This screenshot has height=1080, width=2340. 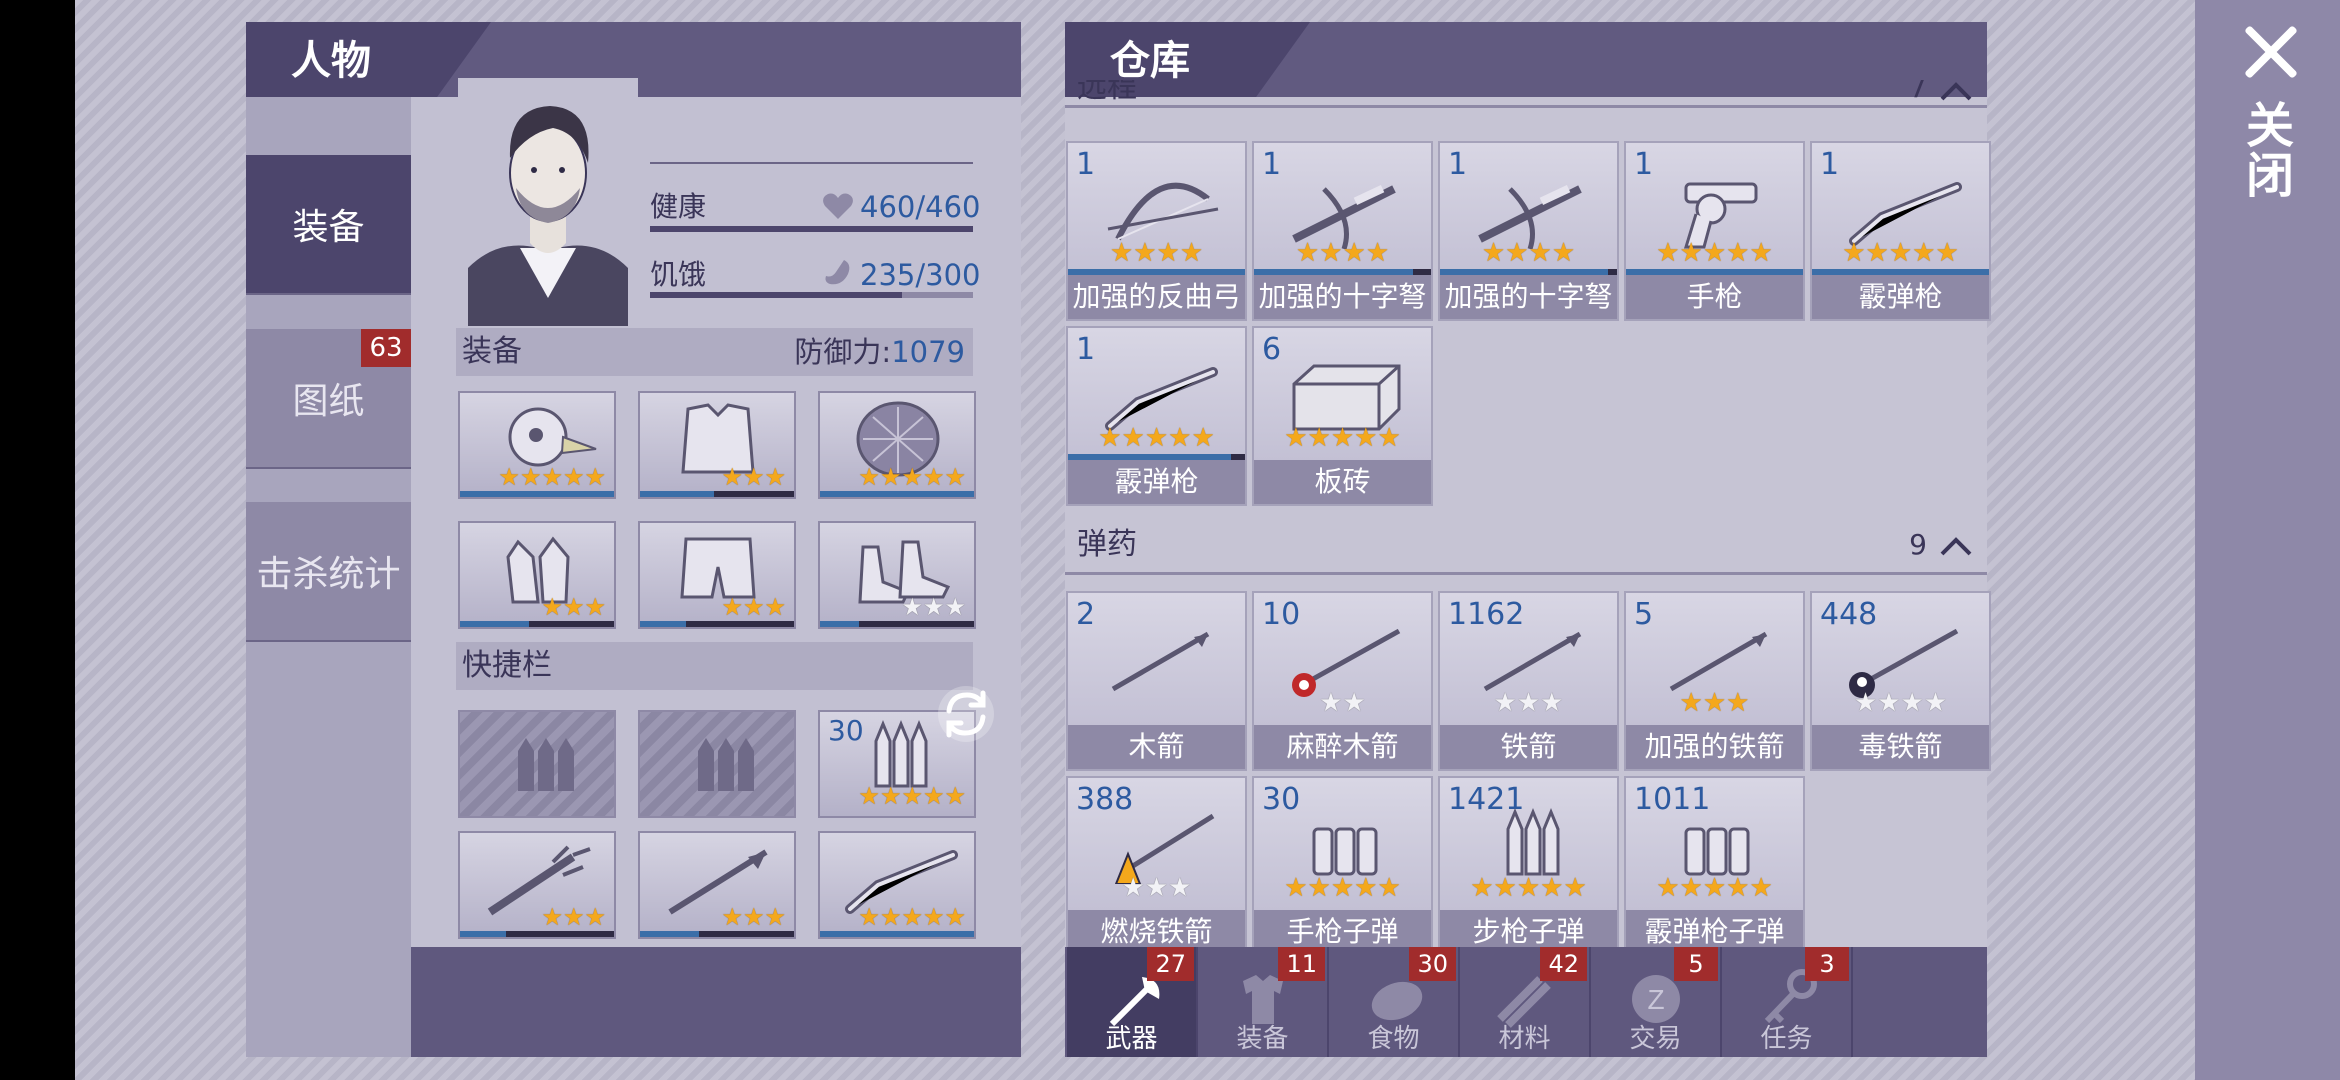 I want to click on side-tab-1: 装备, so click(x=328, y=225).